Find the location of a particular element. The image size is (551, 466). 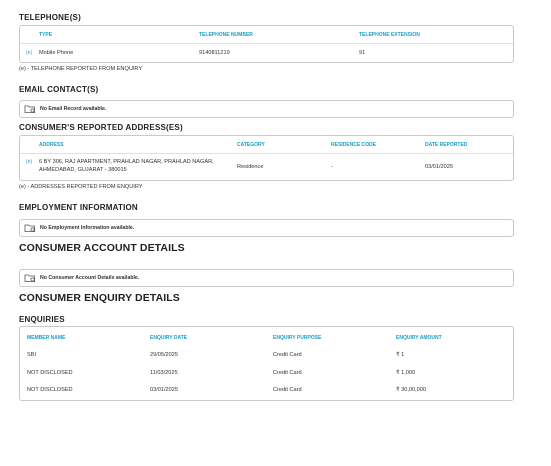

col-date-reported: DATE REPORTED is located at coordinates (446, 145).